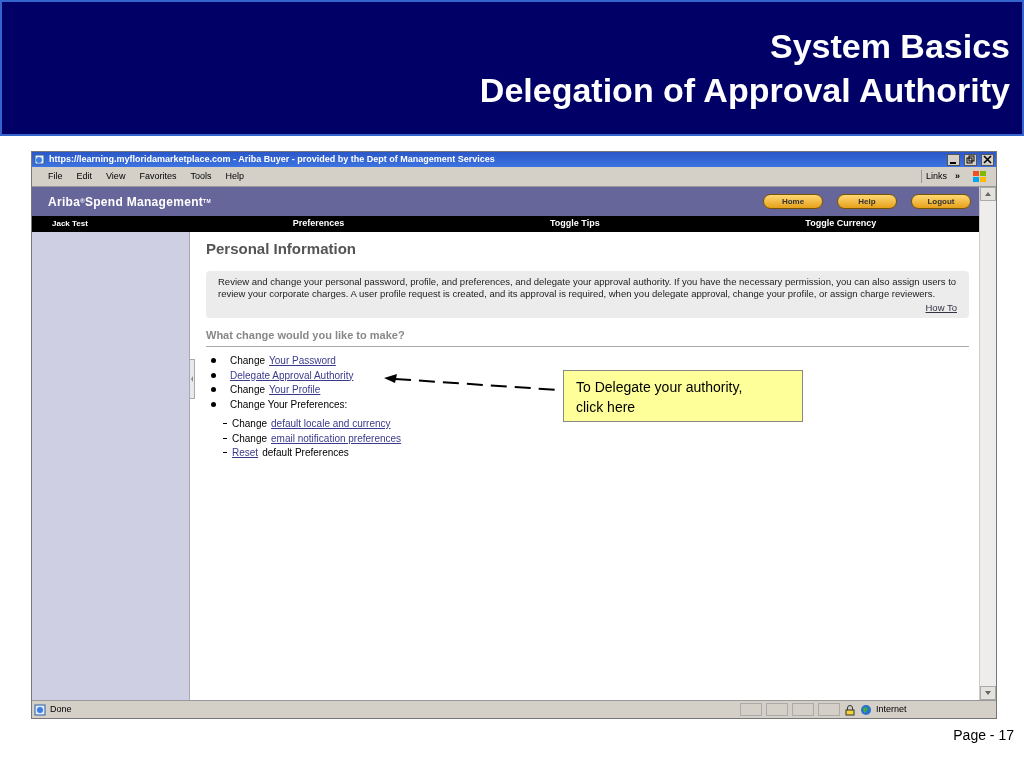 The width and height of the screenshot is (1024, 768). What do you see at coordinates (941, 201) in the screenshot?
I see `header-button: Logout` at bounding box center [941, 201].